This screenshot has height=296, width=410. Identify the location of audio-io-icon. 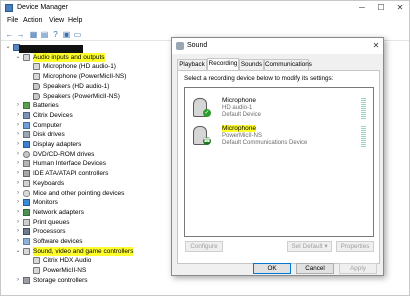
(26, 57).